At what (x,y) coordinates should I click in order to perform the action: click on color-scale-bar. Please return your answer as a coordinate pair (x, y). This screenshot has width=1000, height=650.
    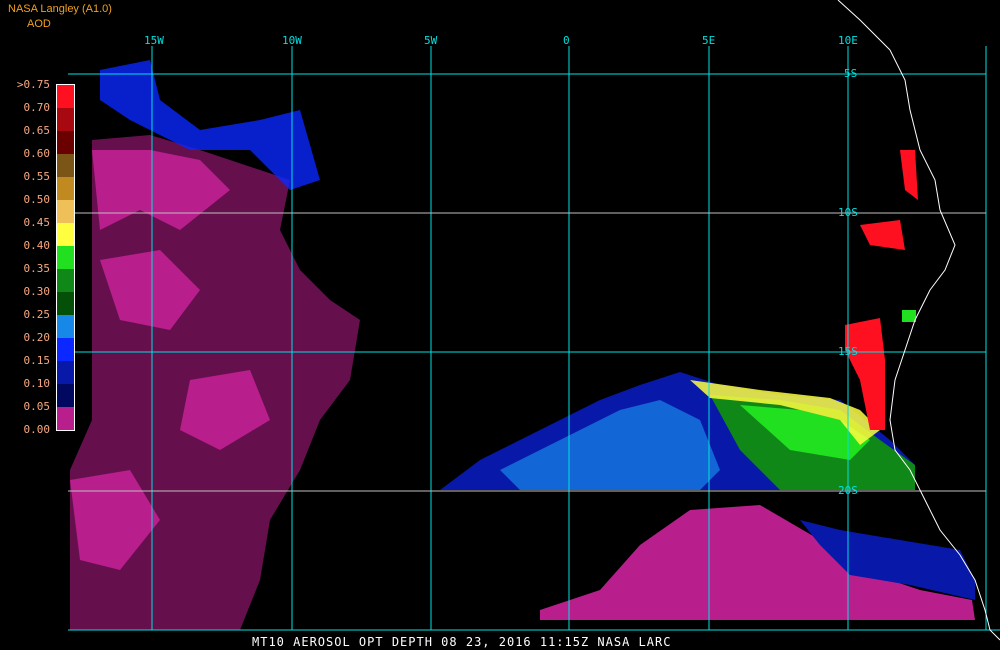
    Looking at the image, I should click on (65, 257).